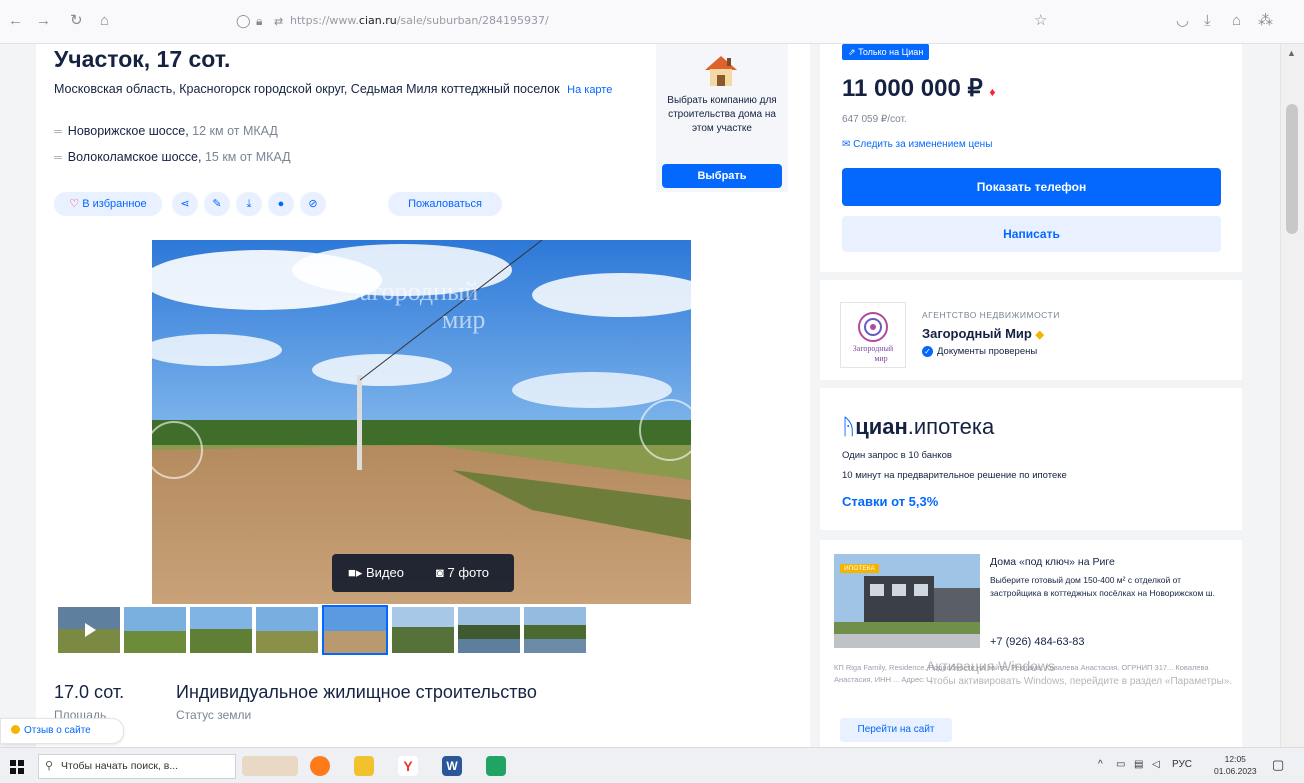 The height and width of the screenshot is (783, 1304). I want to click on page-title: Участок, 17 сот., so click(142, 59).